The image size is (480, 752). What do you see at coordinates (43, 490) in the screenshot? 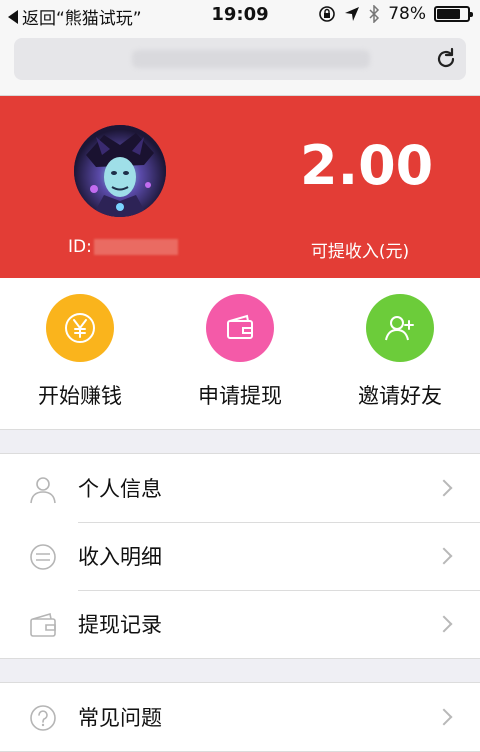
I see `person-icon` at bounding box center [43, 490].